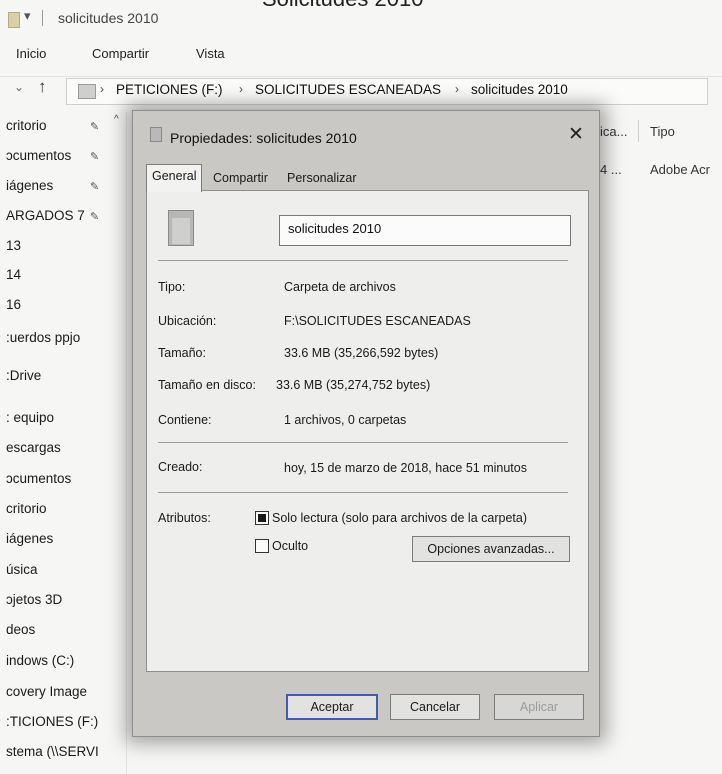  I want to click on readonly-checkbox, so click(262, 518).